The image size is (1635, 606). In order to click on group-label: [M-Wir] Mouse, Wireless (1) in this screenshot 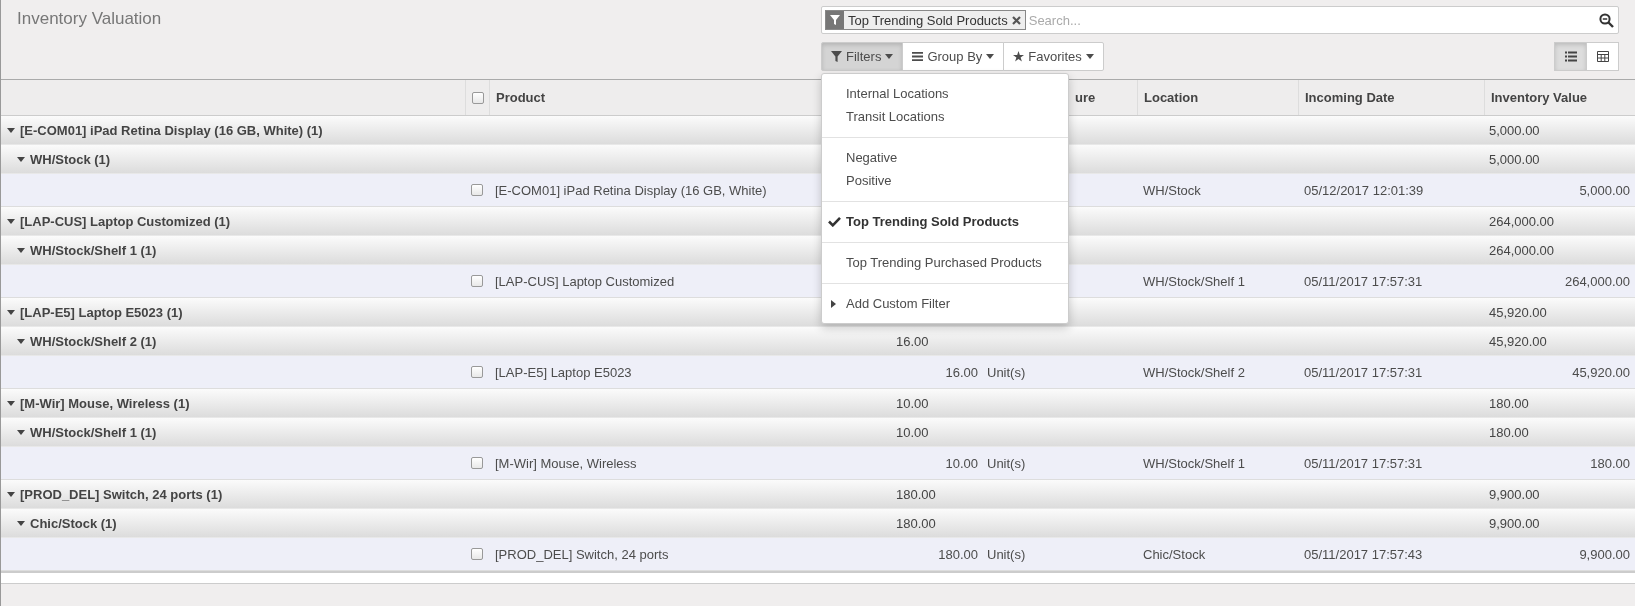, I will do `click(105, 403)`.